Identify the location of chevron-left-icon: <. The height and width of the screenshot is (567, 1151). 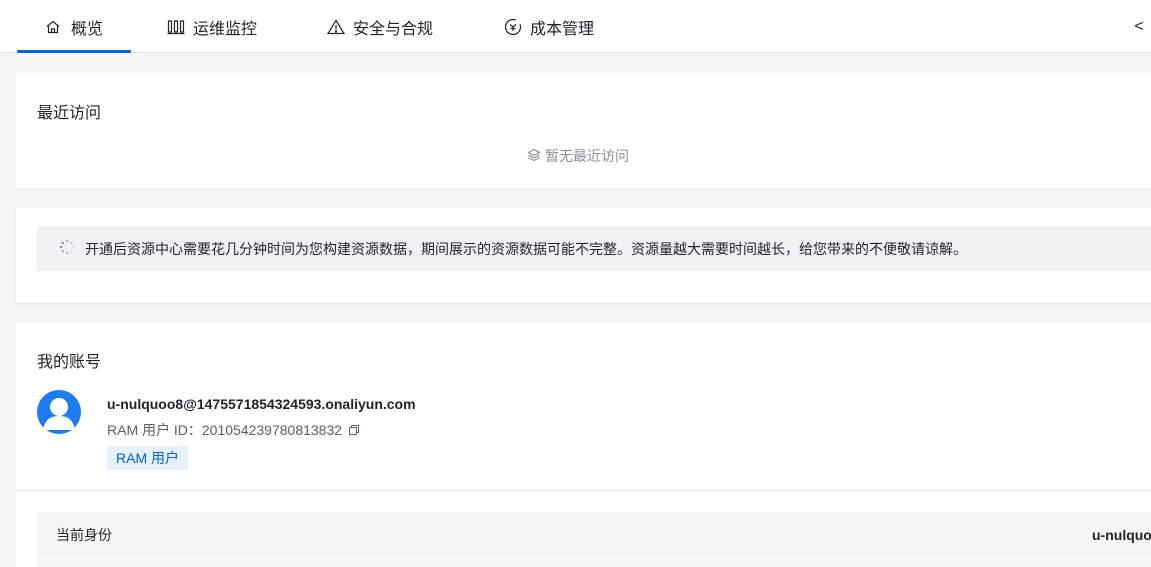
(1139, 26).